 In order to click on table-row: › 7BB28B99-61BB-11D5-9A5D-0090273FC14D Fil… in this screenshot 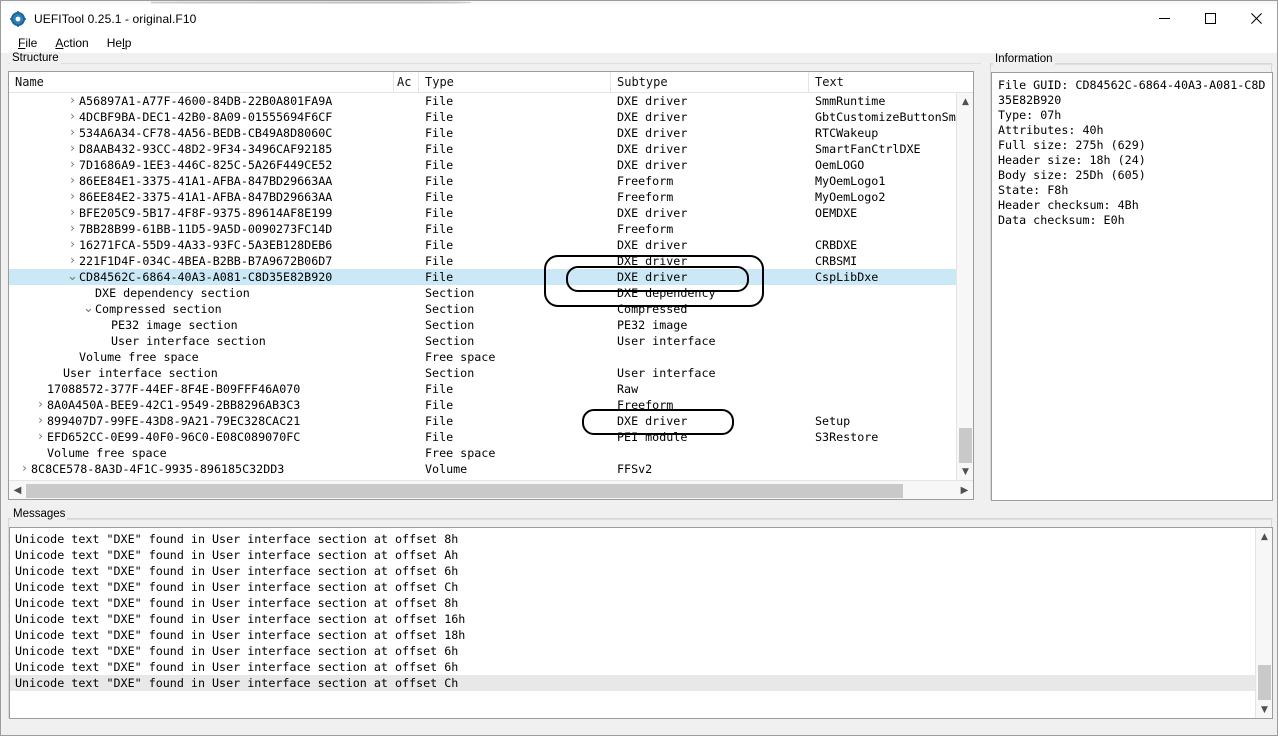, I will do `click(483, 229)`.